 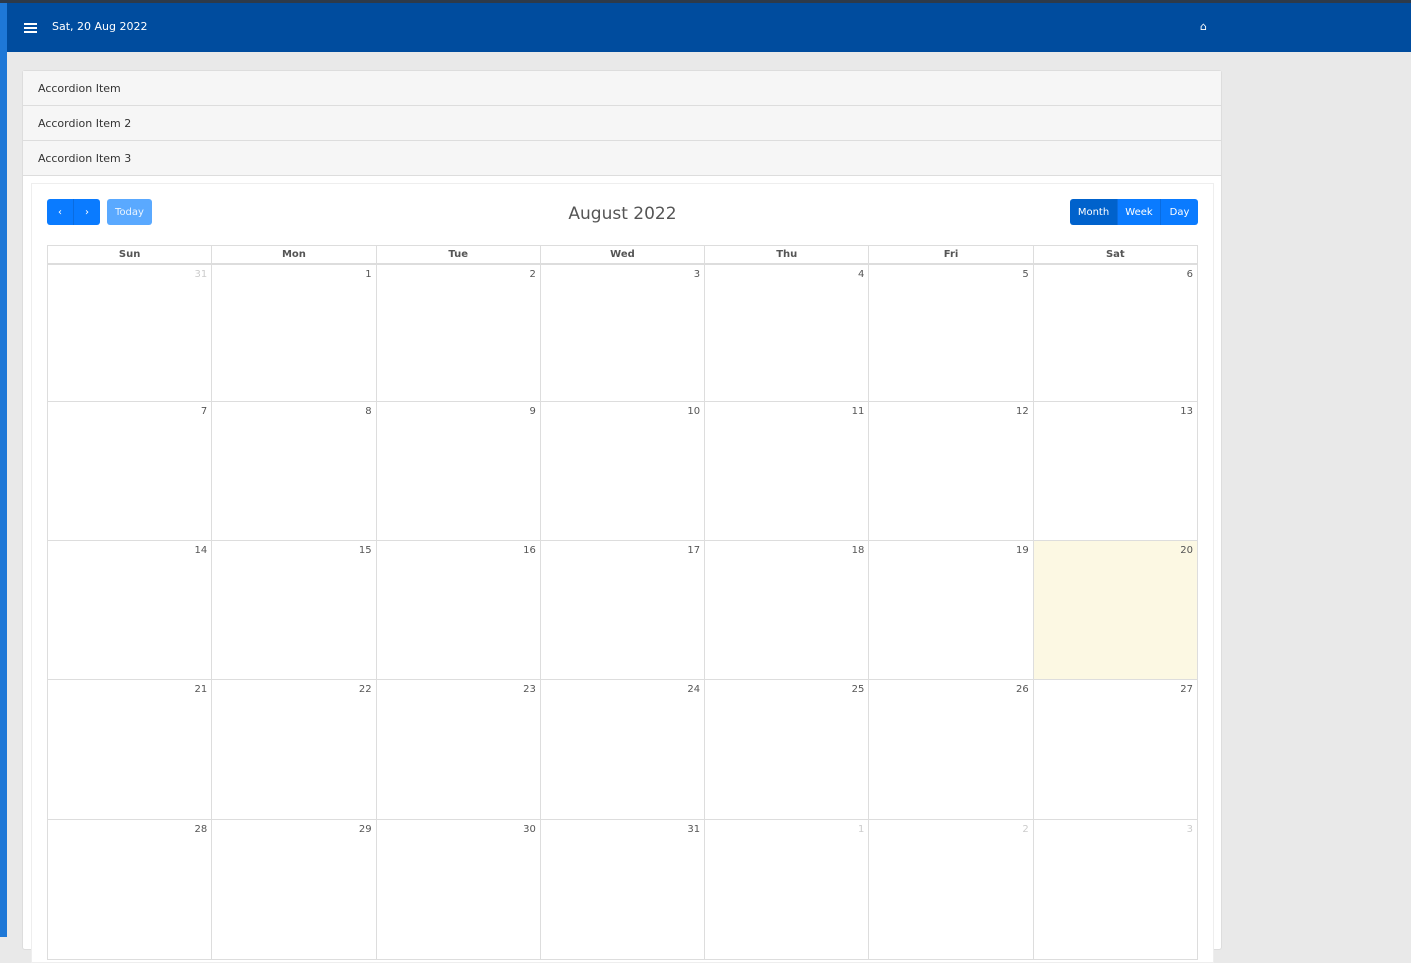 I want to click on week-row: 21 22 23 24 25 26 27, so click(x=622, y=750).